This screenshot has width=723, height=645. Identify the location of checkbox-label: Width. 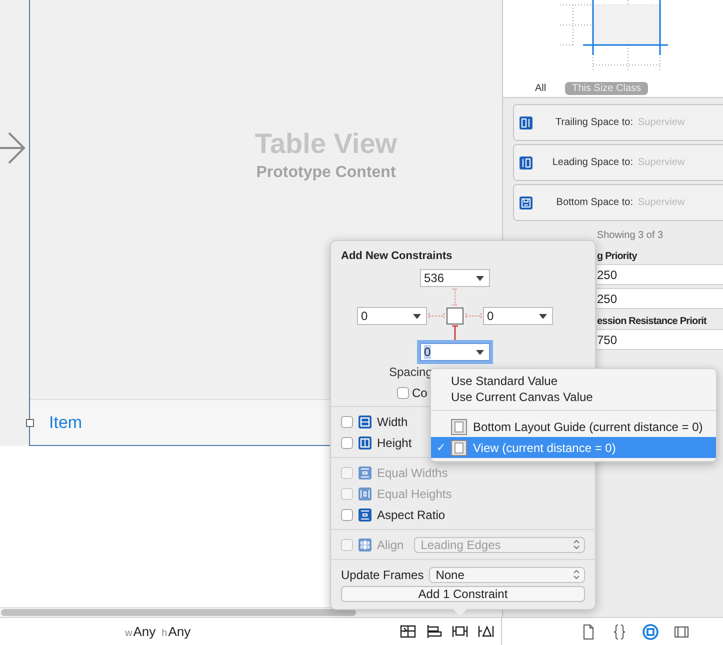
(392, 421).